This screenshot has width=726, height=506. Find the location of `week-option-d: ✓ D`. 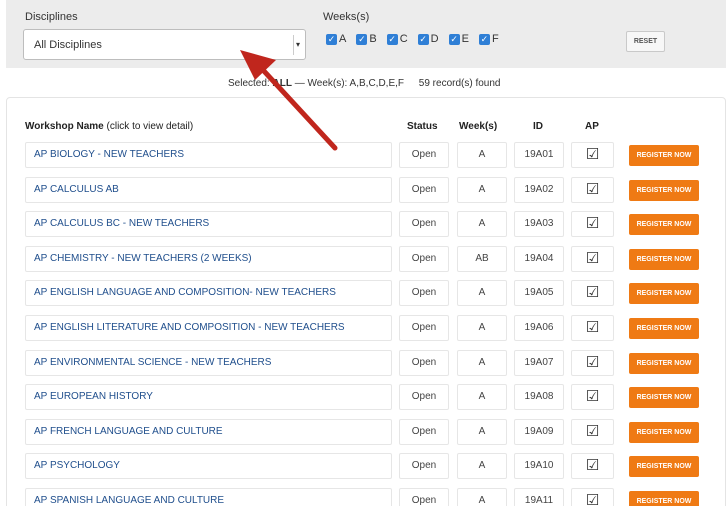

week-option-d: ✓ D is located at coordinates (428, 39).